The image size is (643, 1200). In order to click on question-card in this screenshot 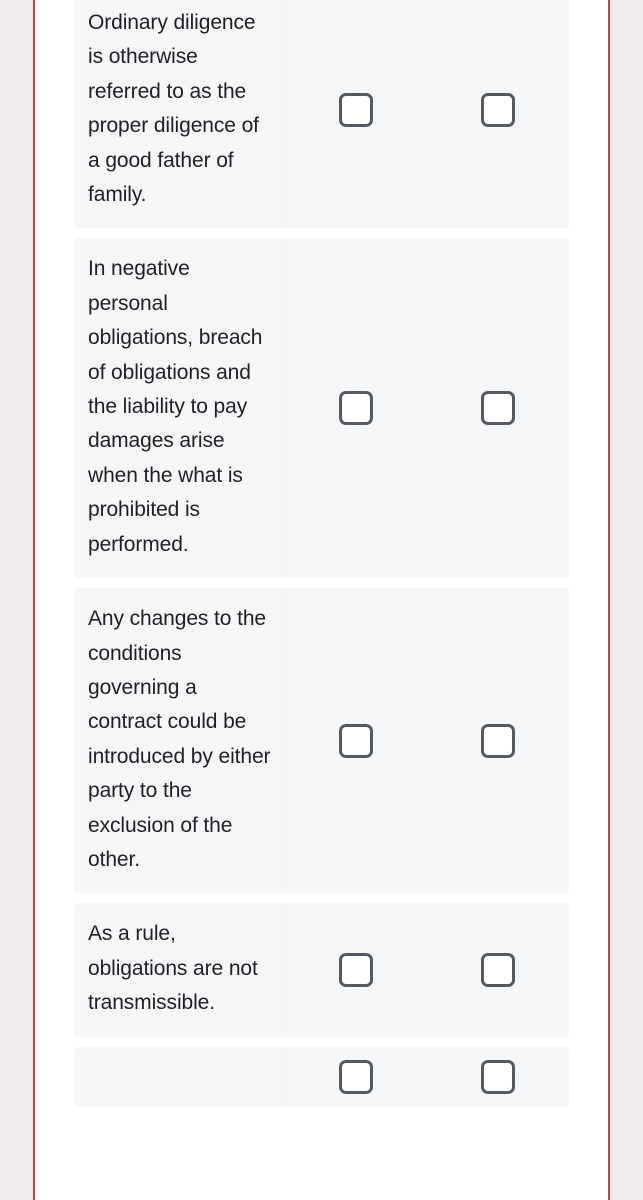, I will do `click(321, 1076)`.